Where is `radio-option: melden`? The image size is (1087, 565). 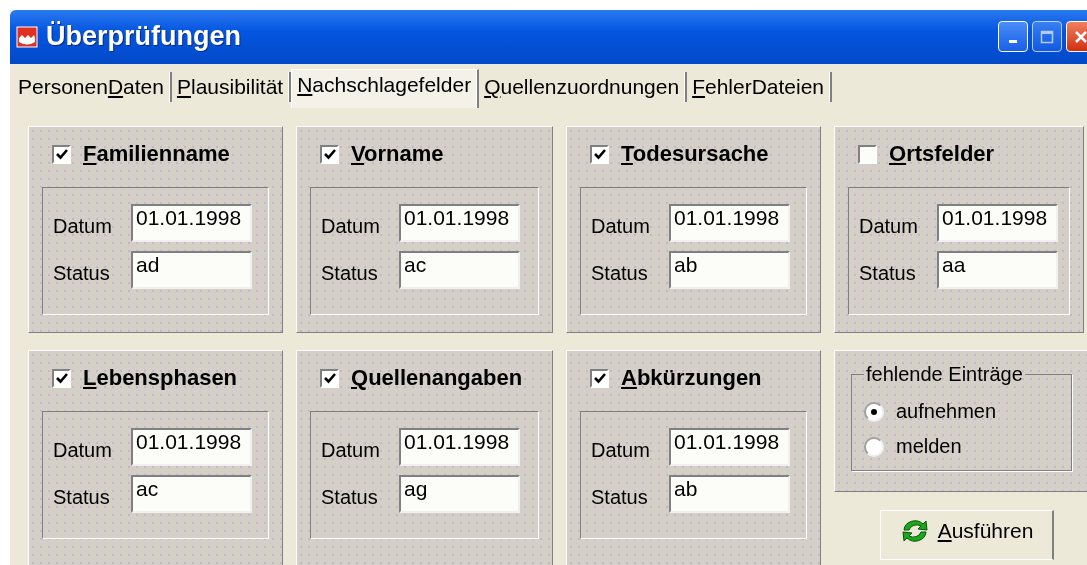
radio-option: melden is located at coordinates (963, 446).